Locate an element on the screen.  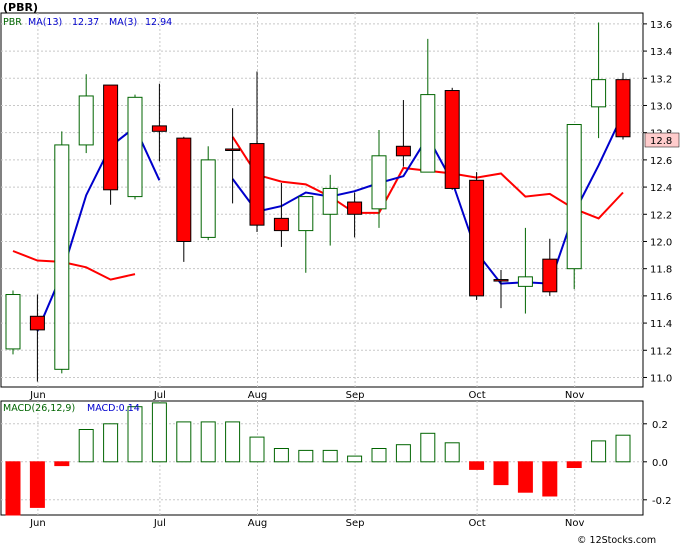
last-price-text: 12.8 is located at coordinates (661, 141).